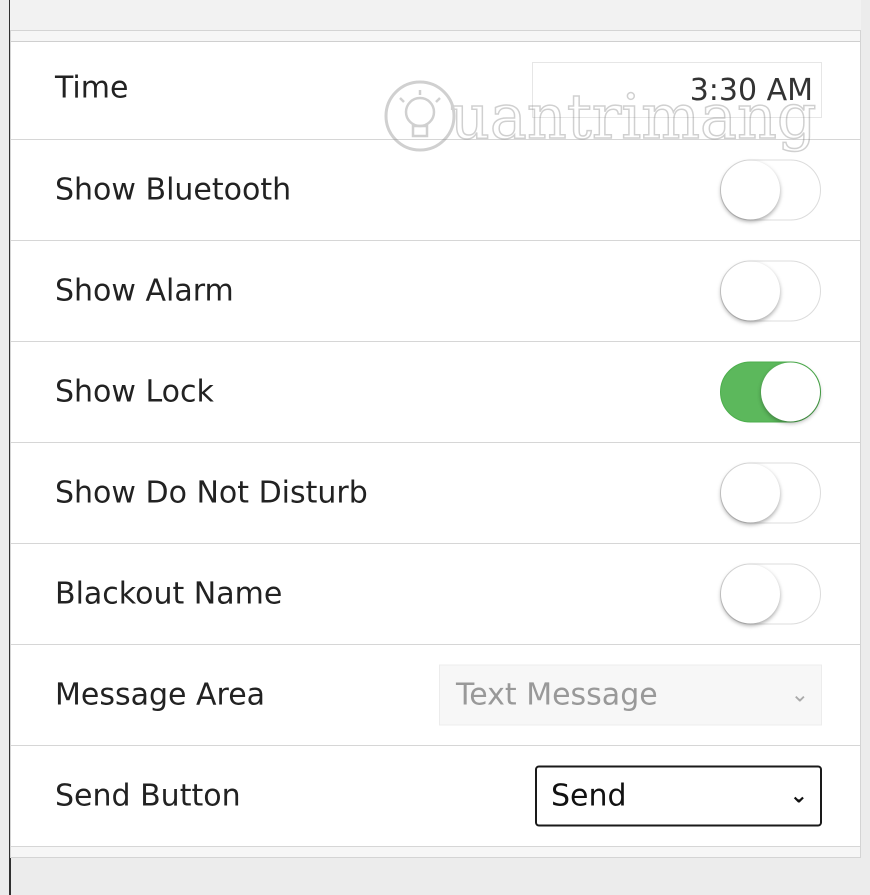 Image resolution: width=870 pixels, height=895 pixels. I want to click on show-do-not-disturb-toggle, so click(770, 493).